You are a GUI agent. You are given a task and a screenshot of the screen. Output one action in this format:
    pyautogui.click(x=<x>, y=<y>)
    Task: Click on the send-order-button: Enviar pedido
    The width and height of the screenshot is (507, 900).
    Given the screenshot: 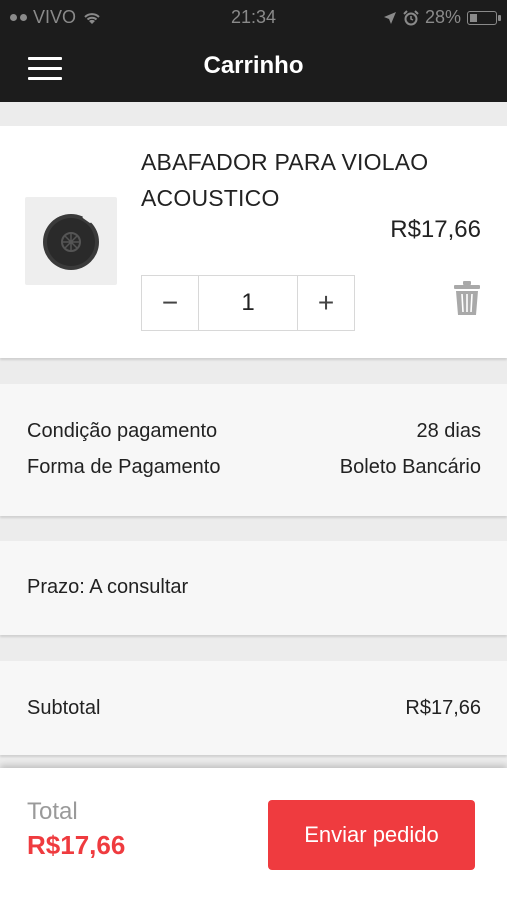 What is the action you would take?
    pyautogui.click(x=371, y=835)
    